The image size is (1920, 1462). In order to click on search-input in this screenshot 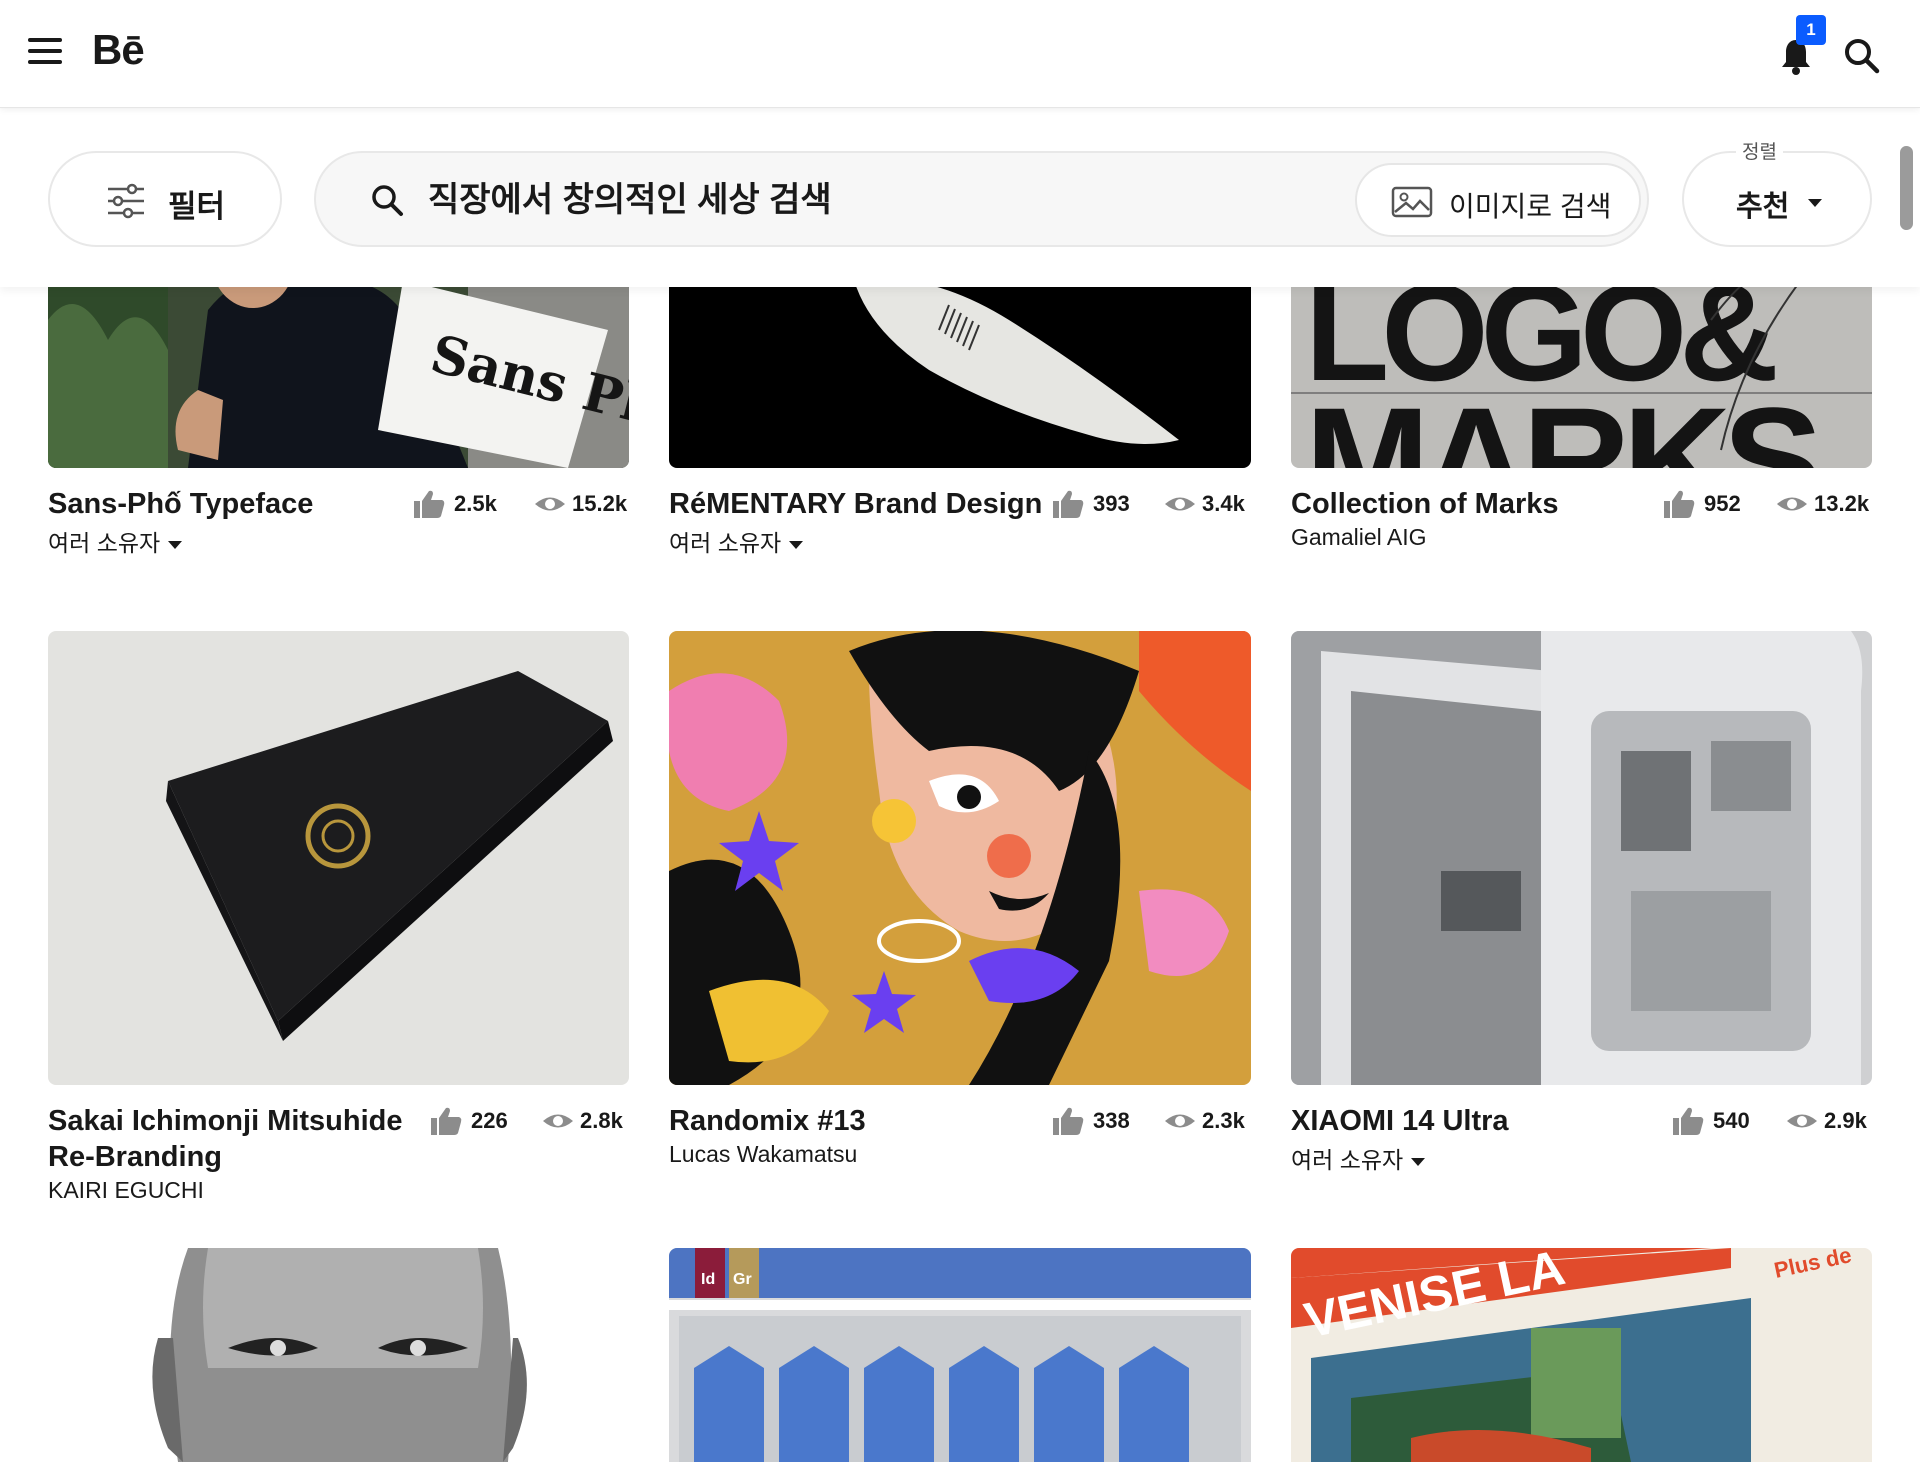, I will do `click(818, 200)`.